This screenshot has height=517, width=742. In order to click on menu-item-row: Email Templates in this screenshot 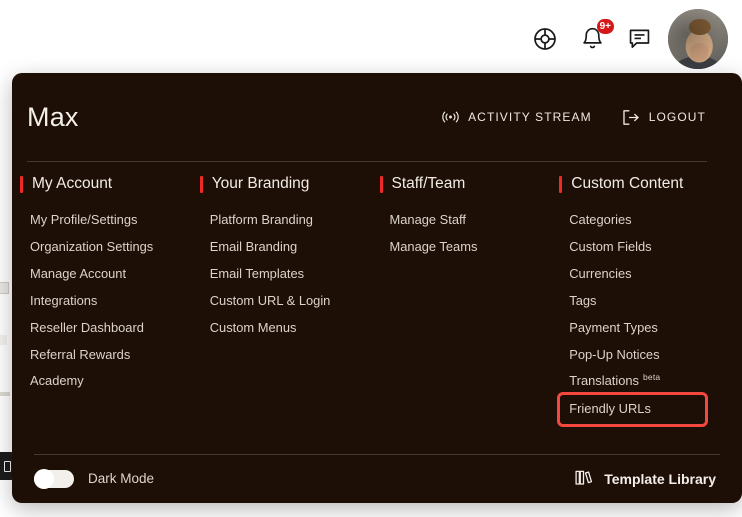, I will do `click(293, 274)`.